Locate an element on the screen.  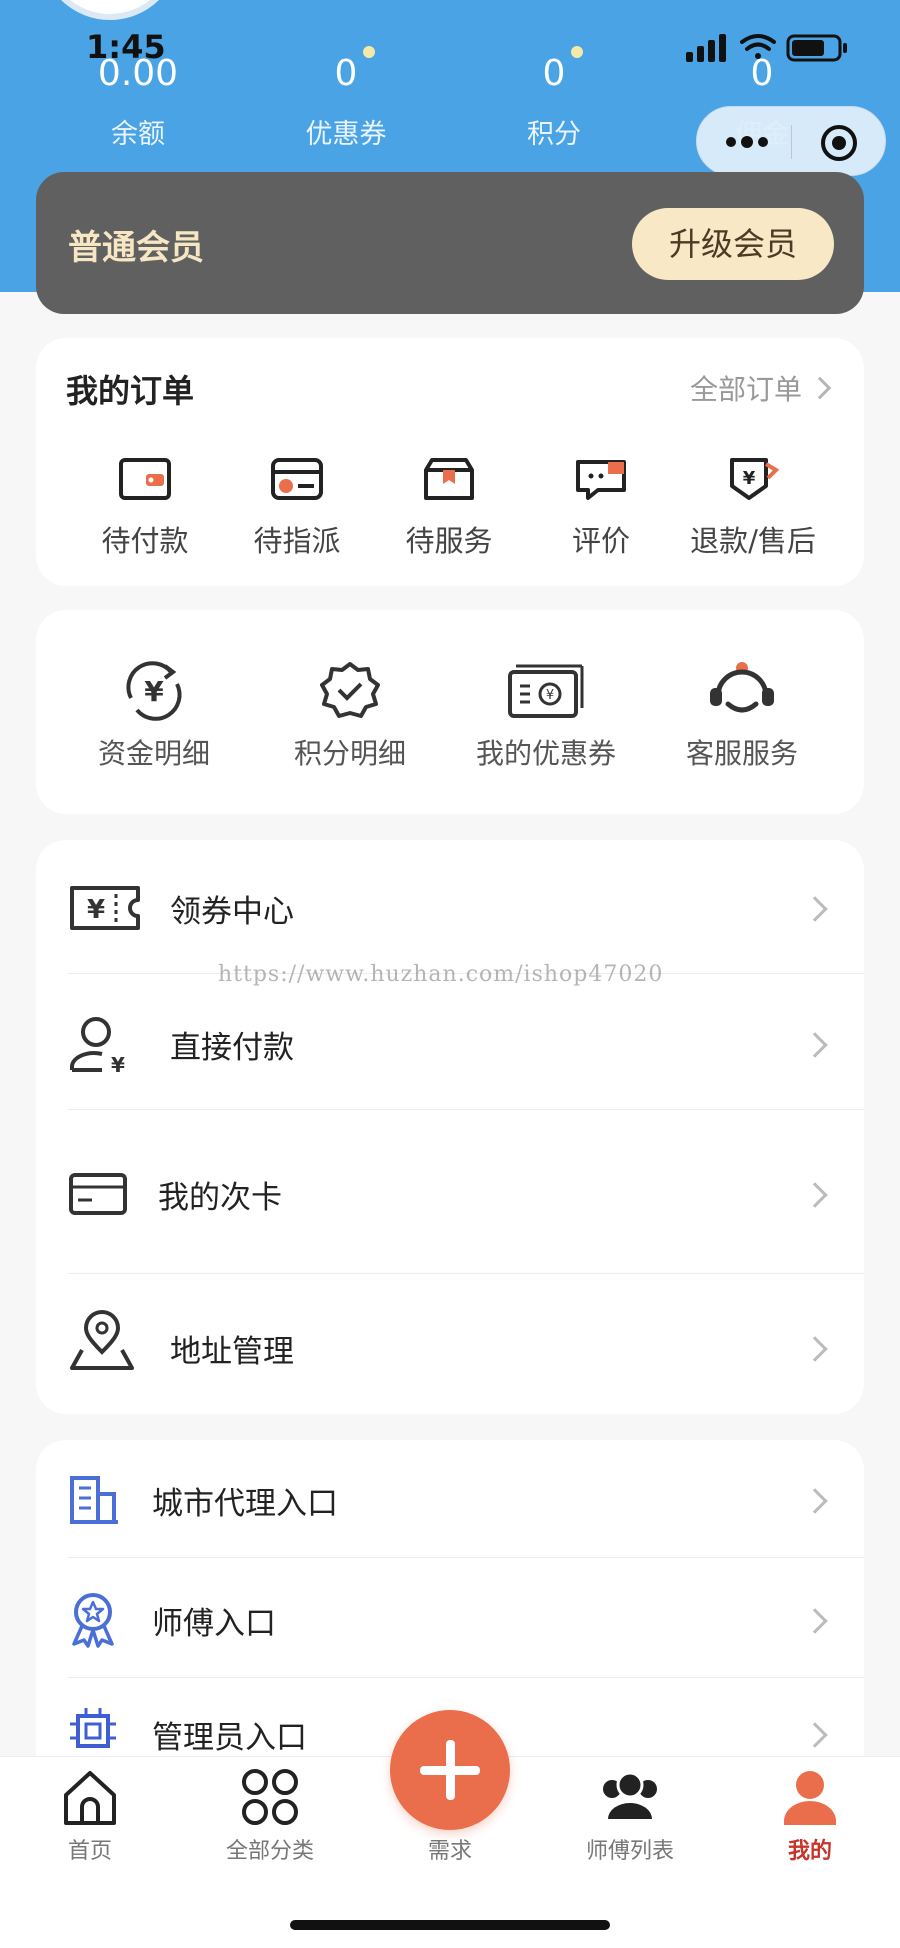
tab-demand: 需求 is located at coordinates (450, 1846).